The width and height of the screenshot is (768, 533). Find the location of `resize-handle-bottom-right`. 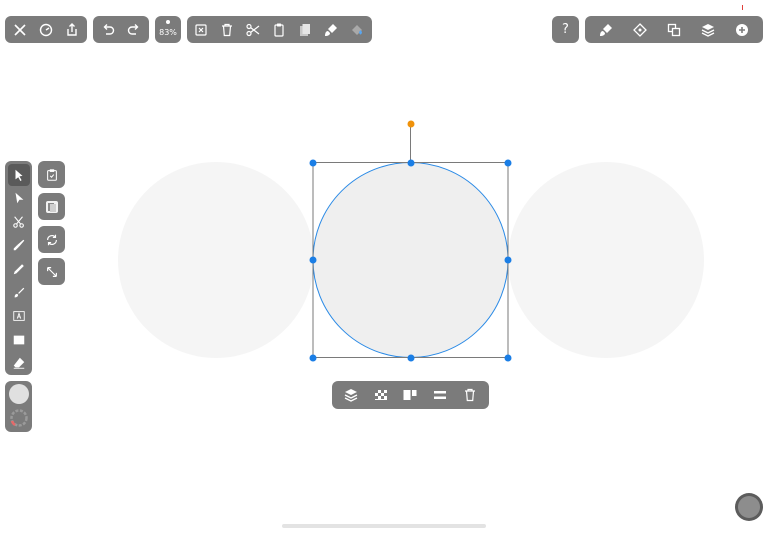

resize-handle-bottom-right is located at coordinates (508, 357).